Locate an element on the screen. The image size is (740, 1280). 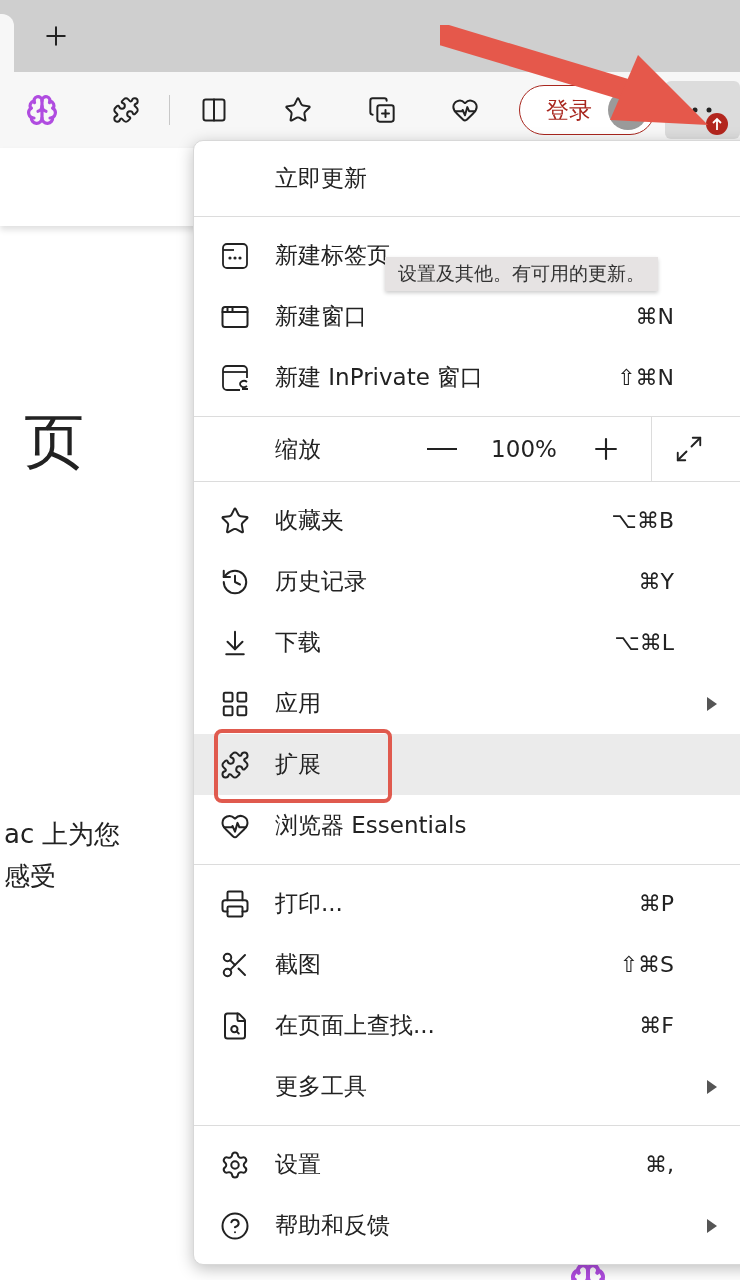
printer-icon is located at coordinates (235, 903).